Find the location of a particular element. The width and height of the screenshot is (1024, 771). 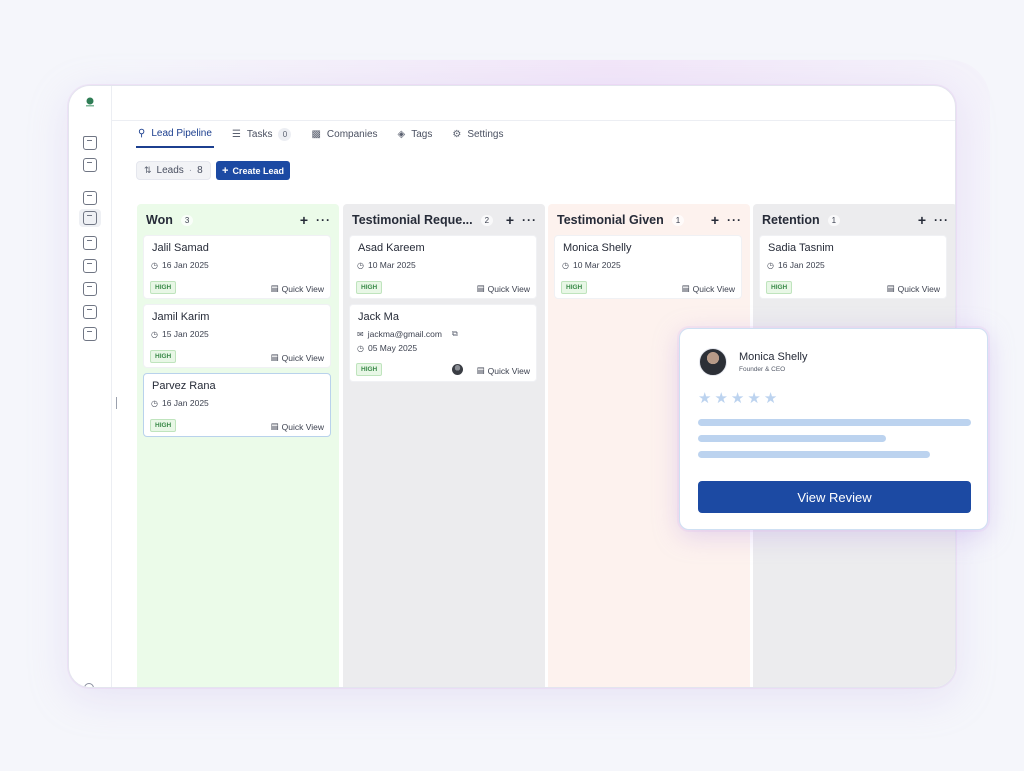

lead-email: jackma@gmail.com is located at coordinates (404, 334).